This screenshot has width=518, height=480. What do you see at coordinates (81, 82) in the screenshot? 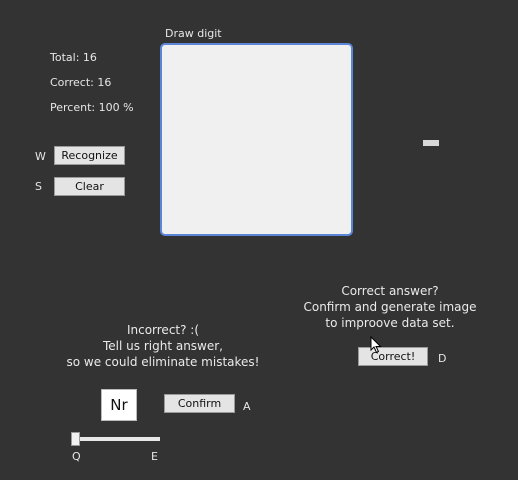
I see `correct-count: Correct: 16` at bounding box center [81, 82].